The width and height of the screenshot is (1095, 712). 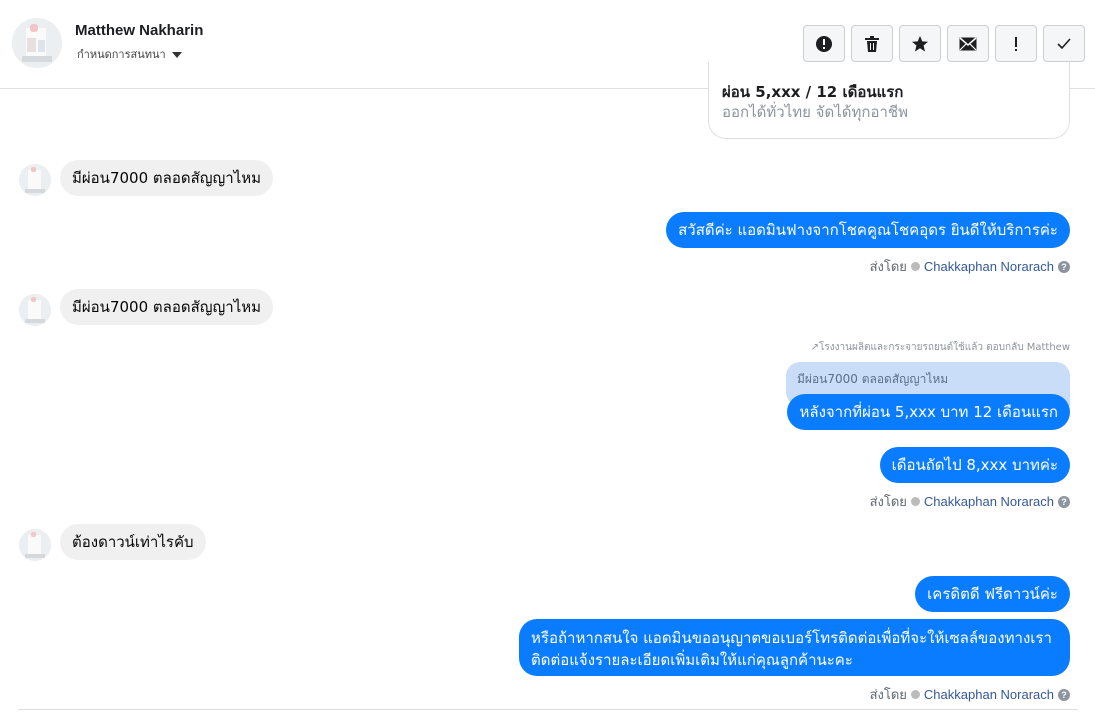 I want to click on contact-name: Matthew Nakharin, so click(x=139, y=30).